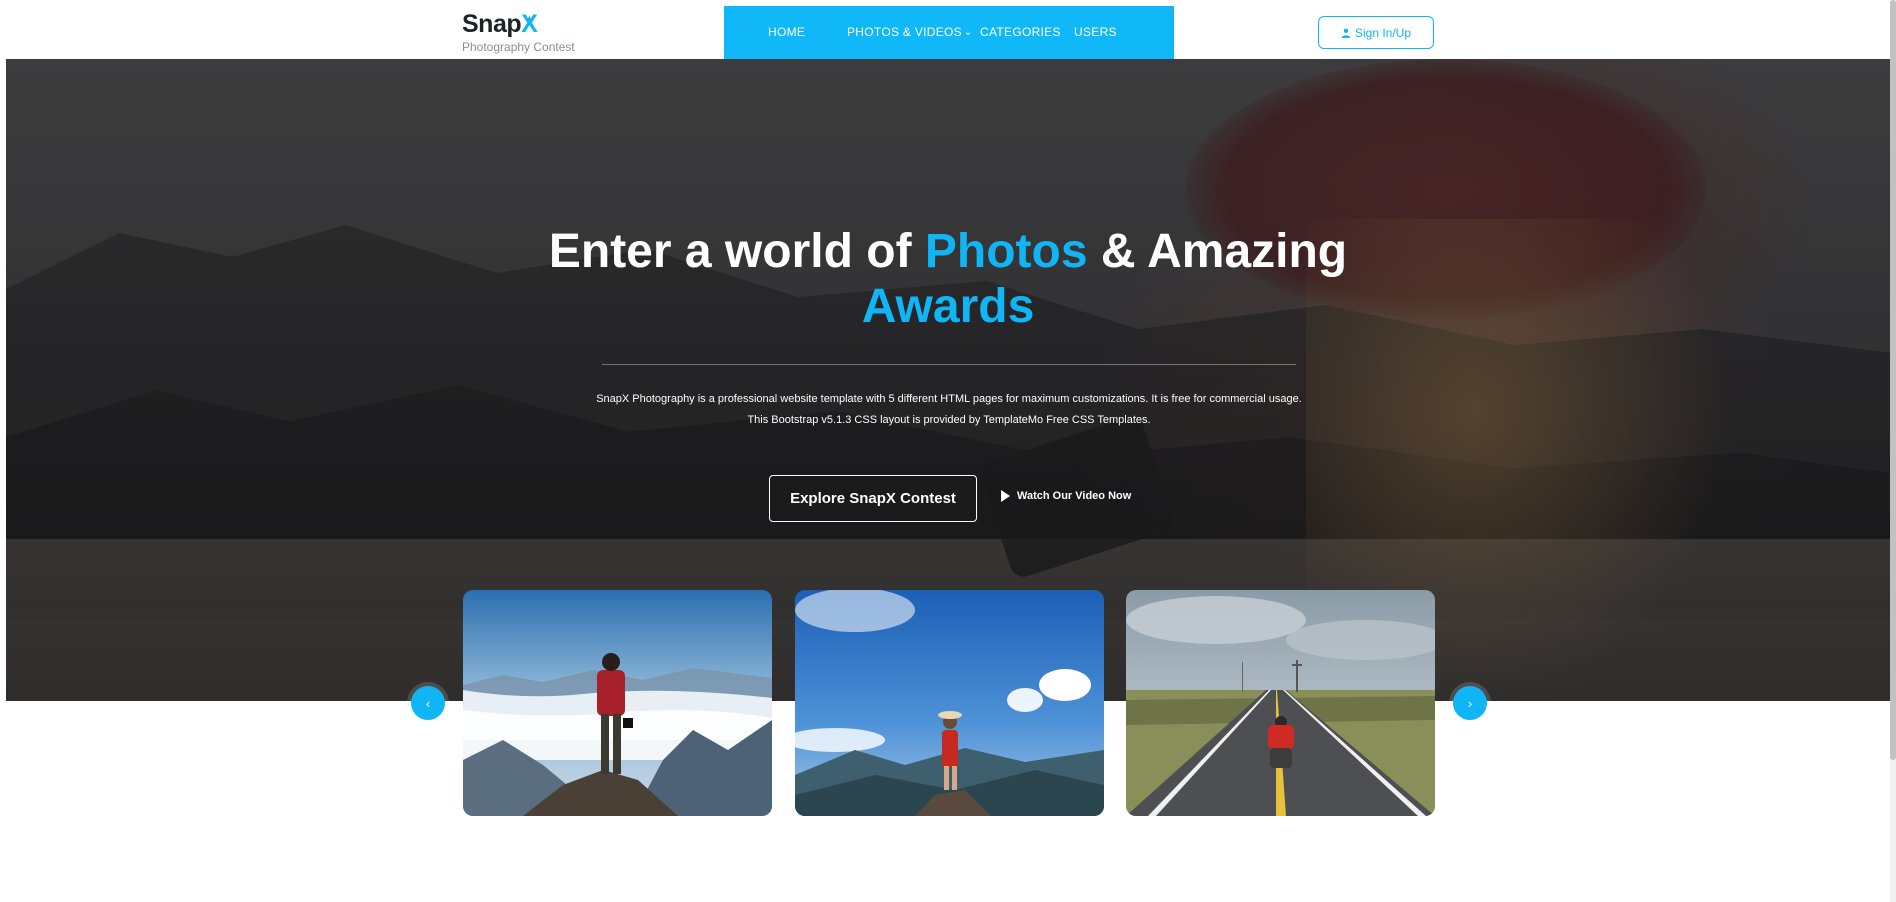 The width and height of the screenshot is (1896, 902). I want to click on sparkle-icon: ✦, so click(529, 20).